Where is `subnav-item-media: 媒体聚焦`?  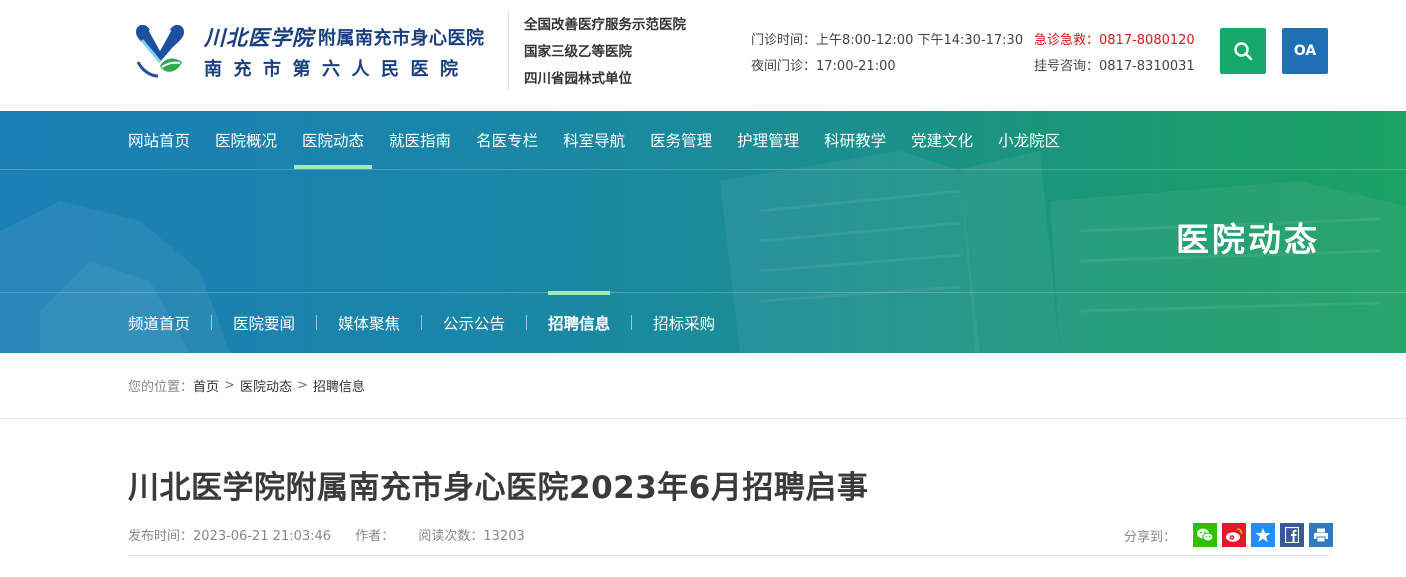 subnav-item-media: 媒体聚焦 is located at coordinates (369, 322).